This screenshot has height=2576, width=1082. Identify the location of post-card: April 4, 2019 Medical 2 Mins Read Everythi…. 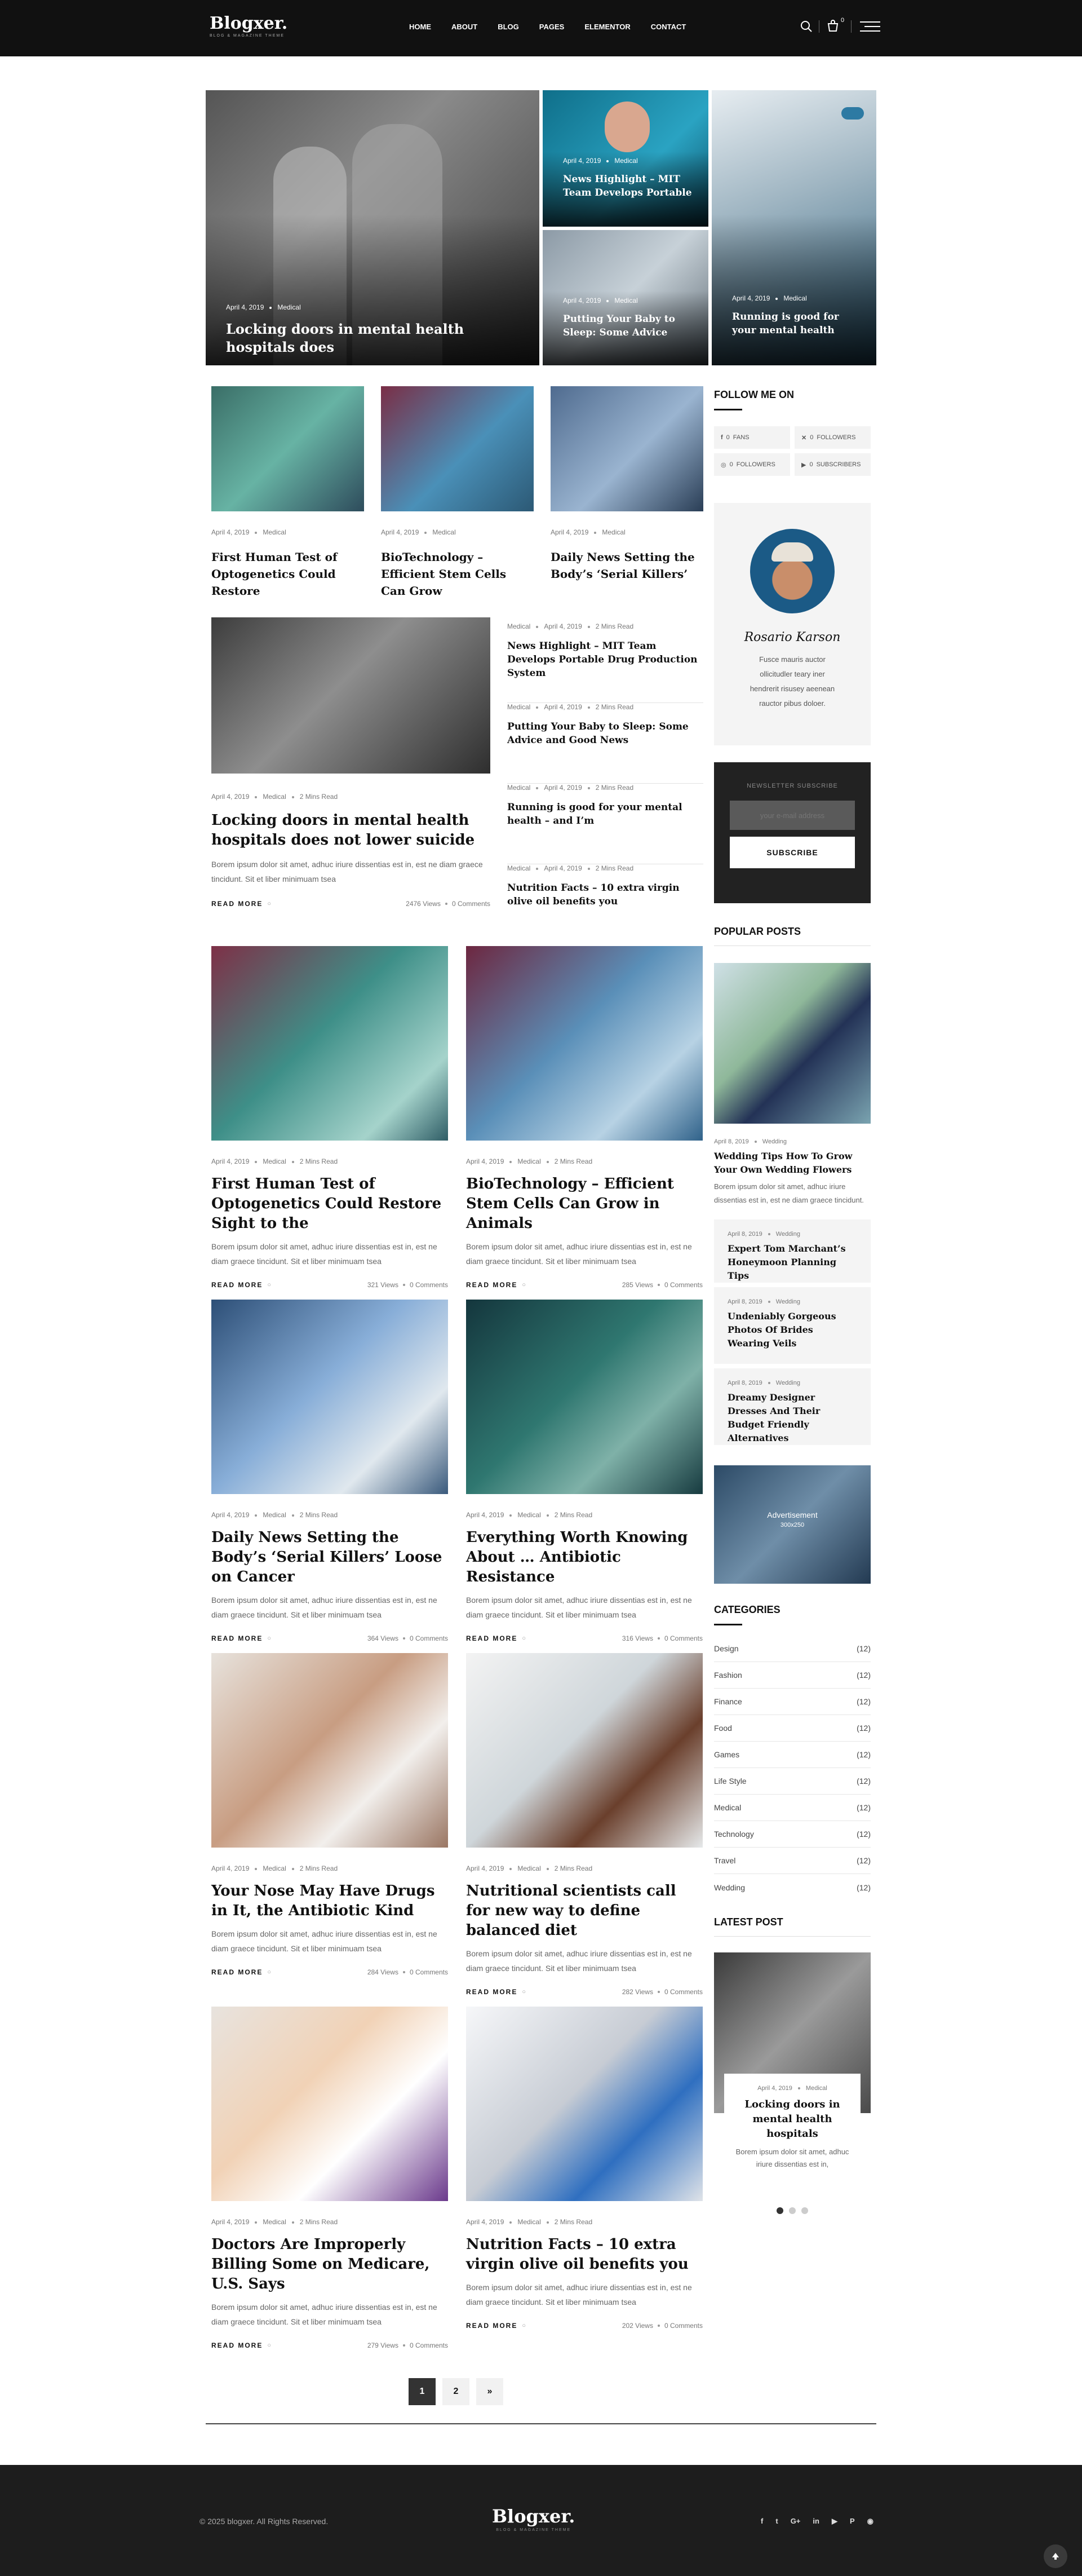
(585, 1471).